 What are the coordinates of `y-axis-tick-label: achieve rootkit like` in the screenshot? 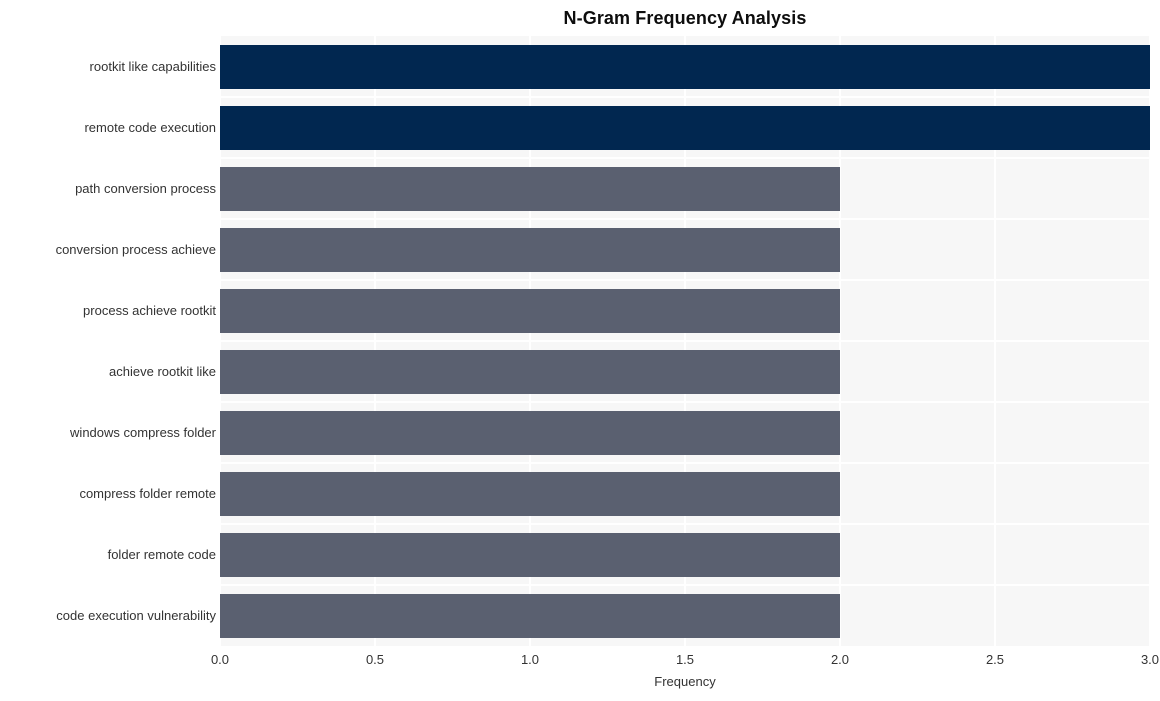 It's located at (162, 371).